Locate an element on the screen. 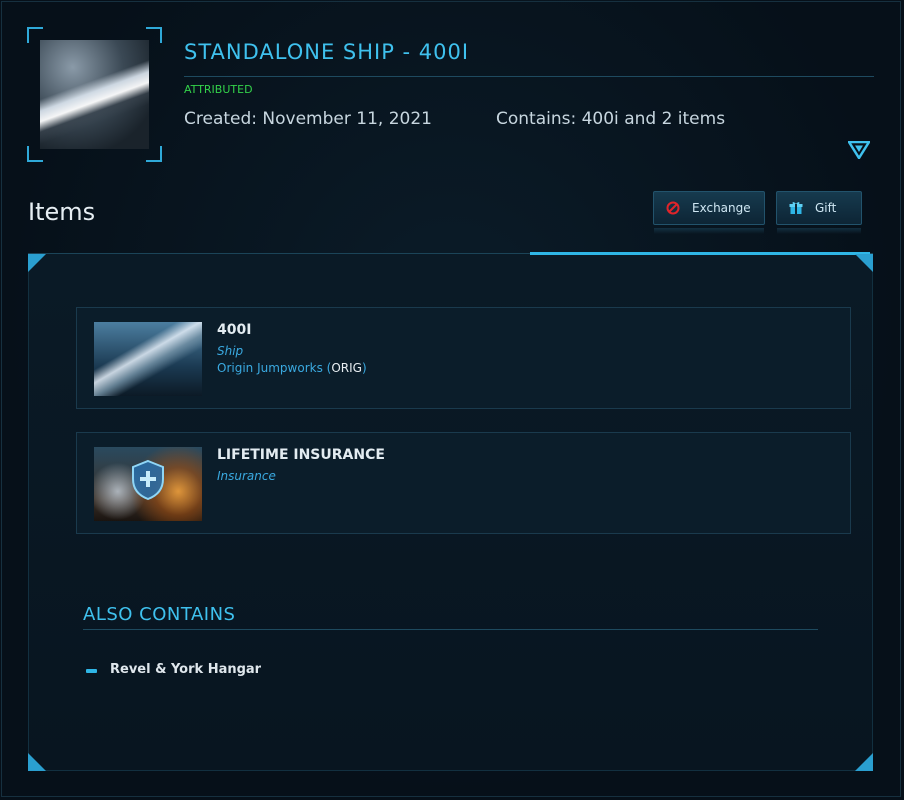 The width and height of the screenshot is (904, 800). also-contains-divider is located at coordinates (450, 629).